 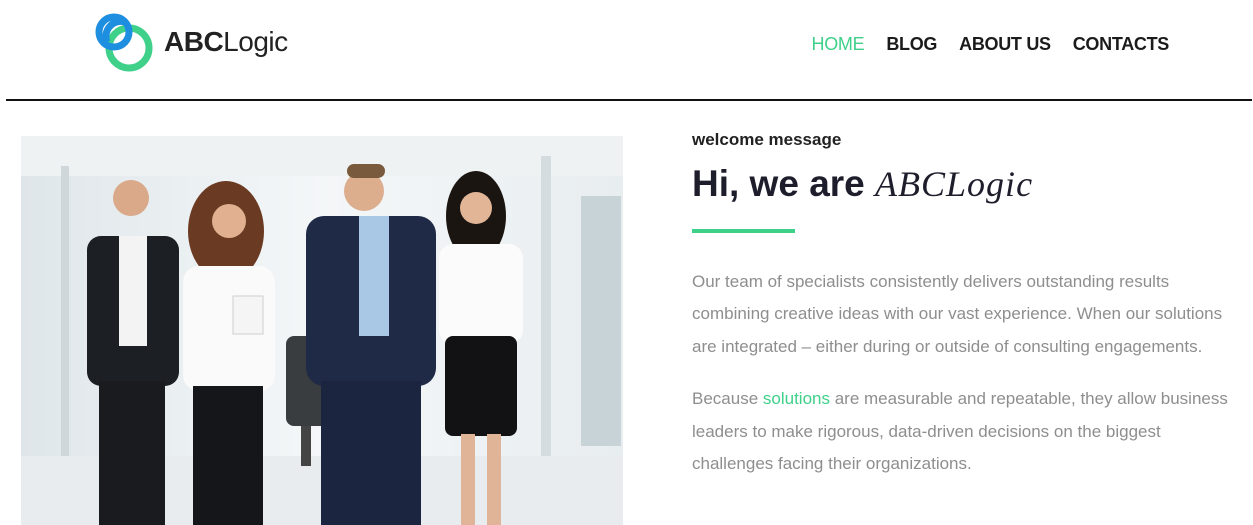 What do you see at coordinates (767, 139) in the screenshot?
I see `welcome-eyebrow: welcome message` at bounding box center [767, 139].